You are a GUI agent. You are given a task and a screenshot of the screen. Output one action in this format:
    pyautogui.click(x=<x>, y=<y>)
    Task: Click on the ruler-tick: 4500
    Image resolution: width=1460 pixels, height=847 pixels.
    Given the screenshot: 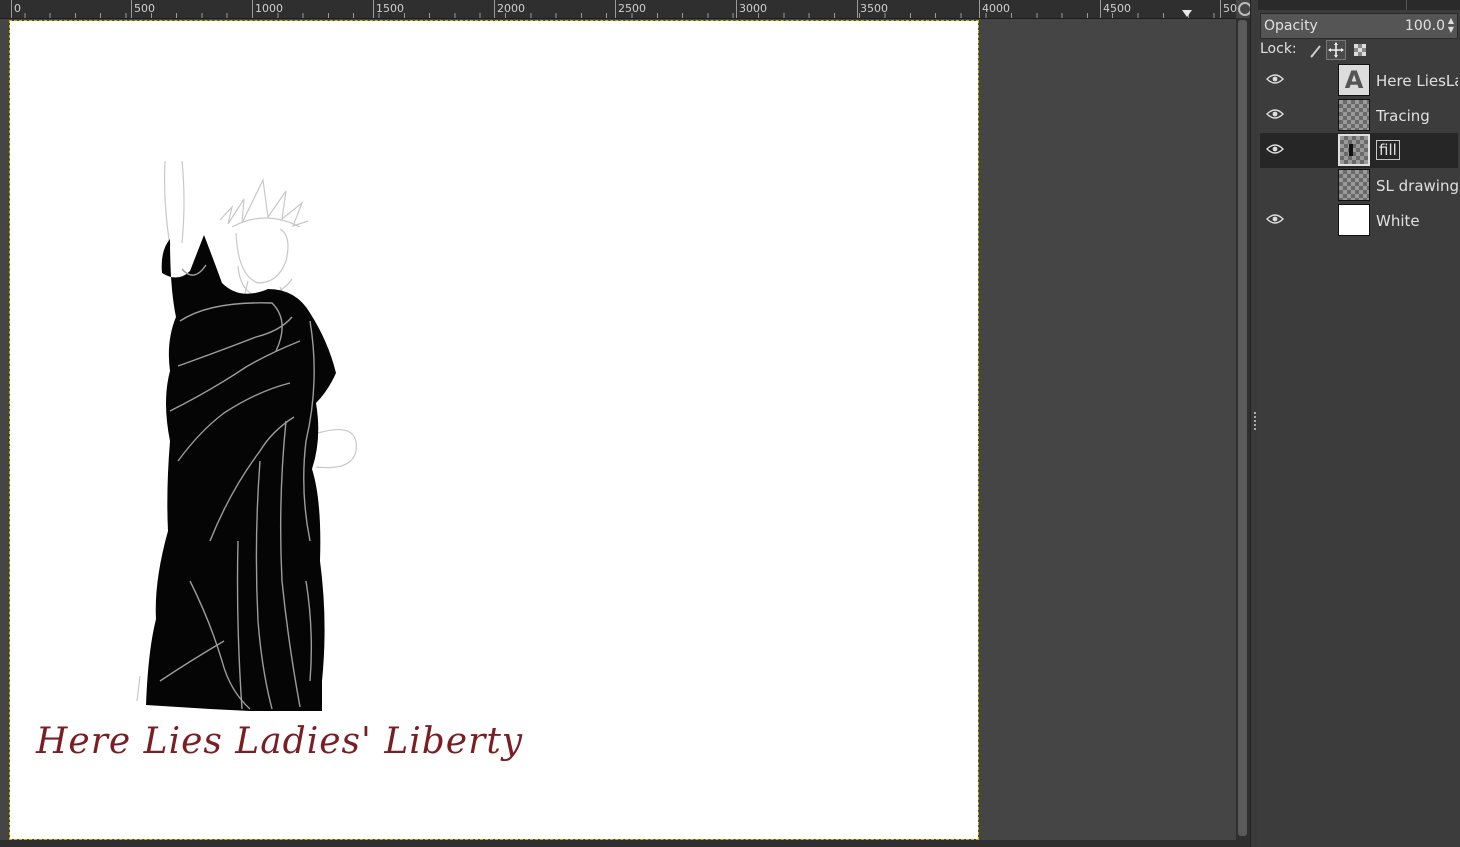 What is the action you would take?
    pyautogui.click(x=1115, y=9)
    